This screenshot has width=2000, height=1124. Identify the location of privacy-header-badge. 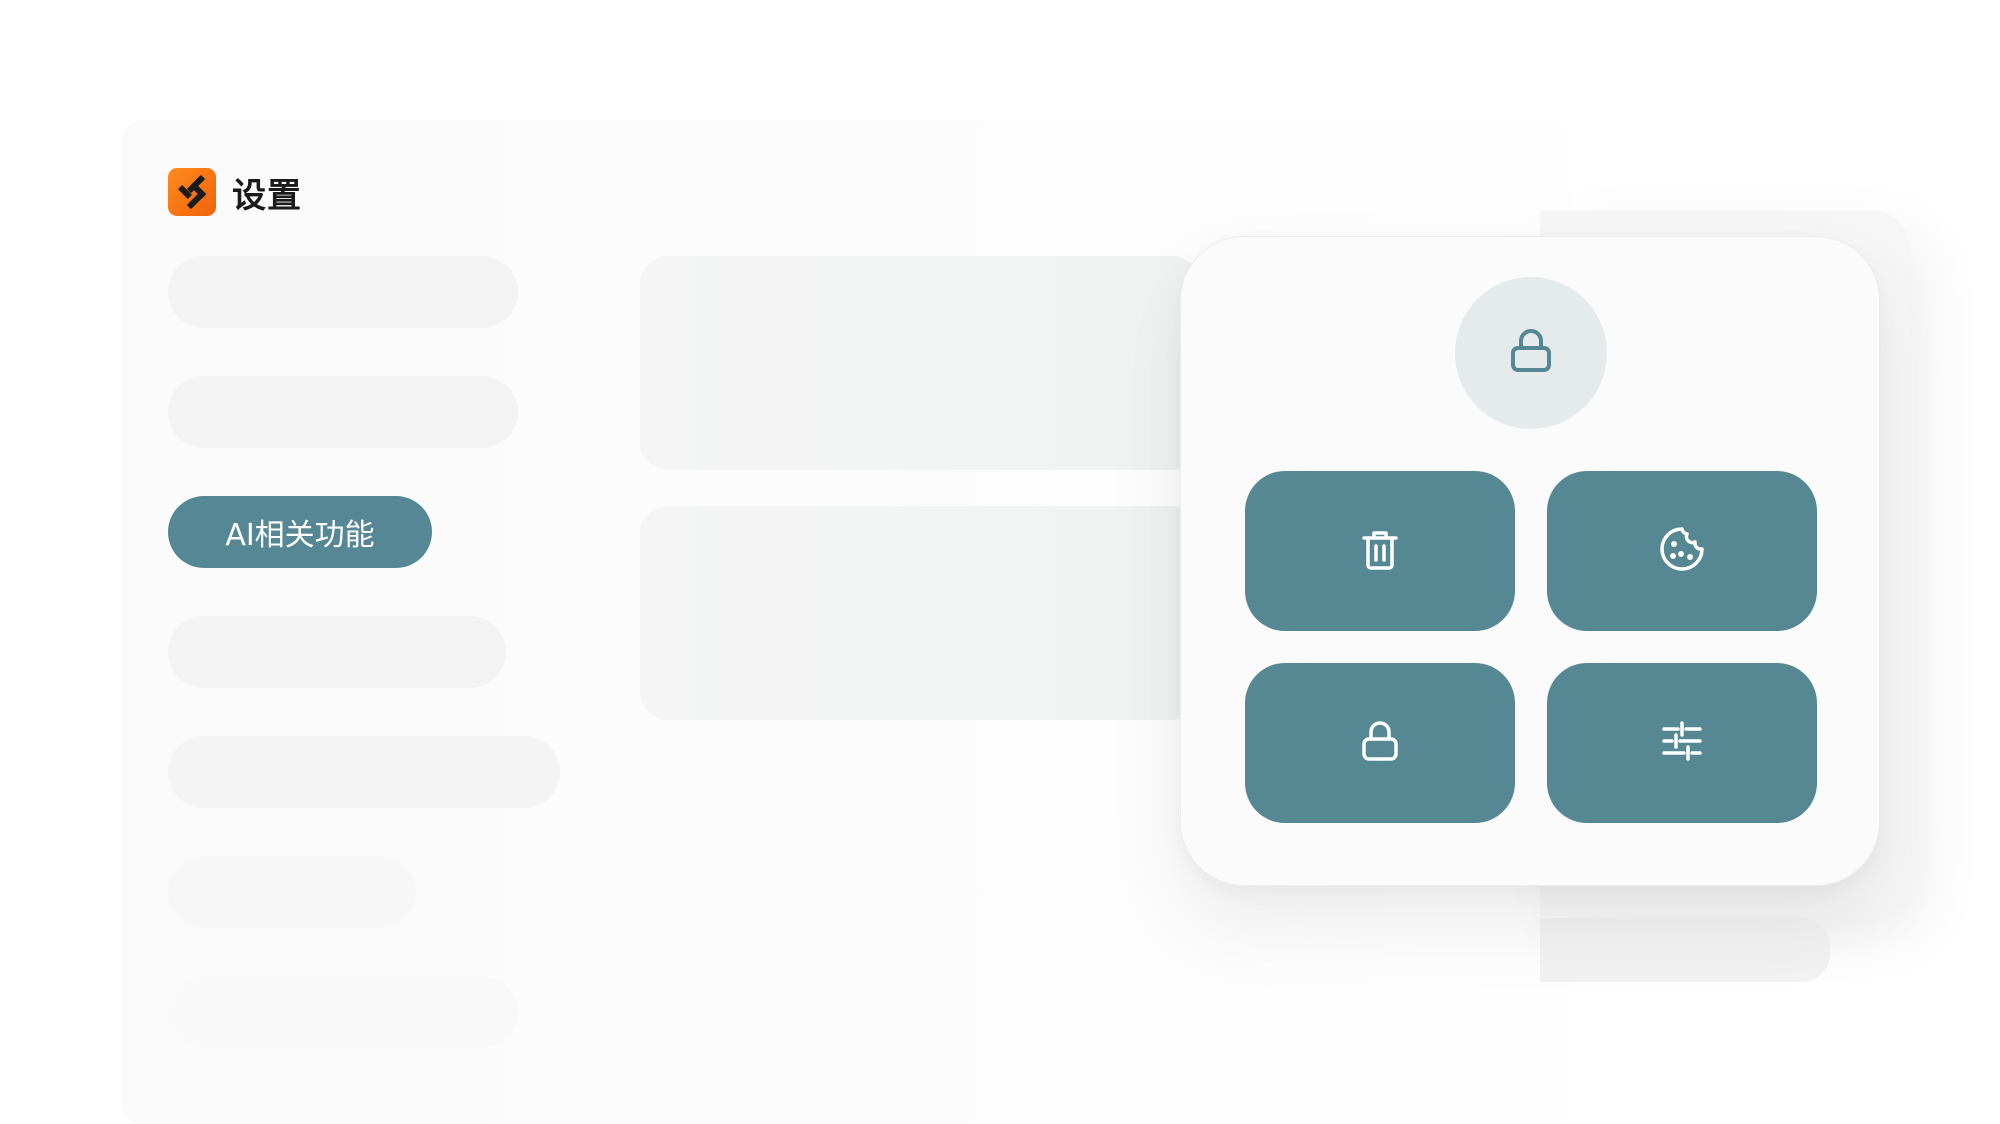
(1531, 353).